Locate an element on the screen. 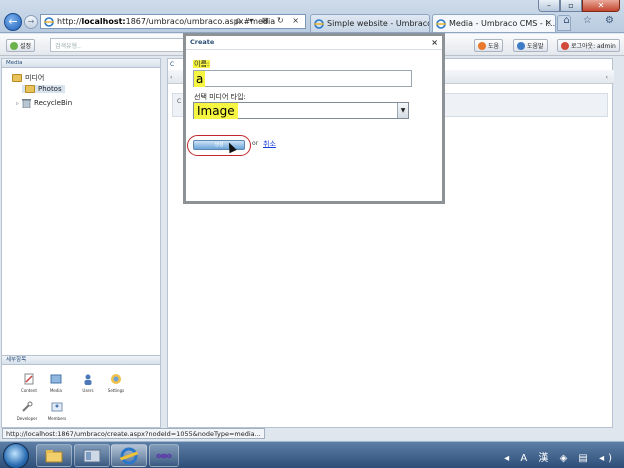  ie-icon is located at coordinates (129, 455).